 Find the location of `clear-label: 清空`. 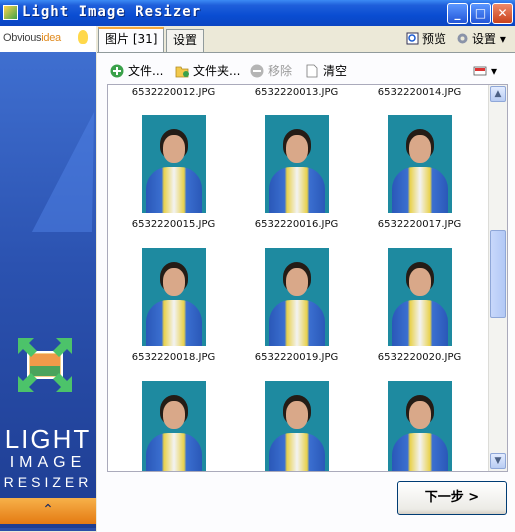

clear-label: 清空 is located at coordinates (335, 71).